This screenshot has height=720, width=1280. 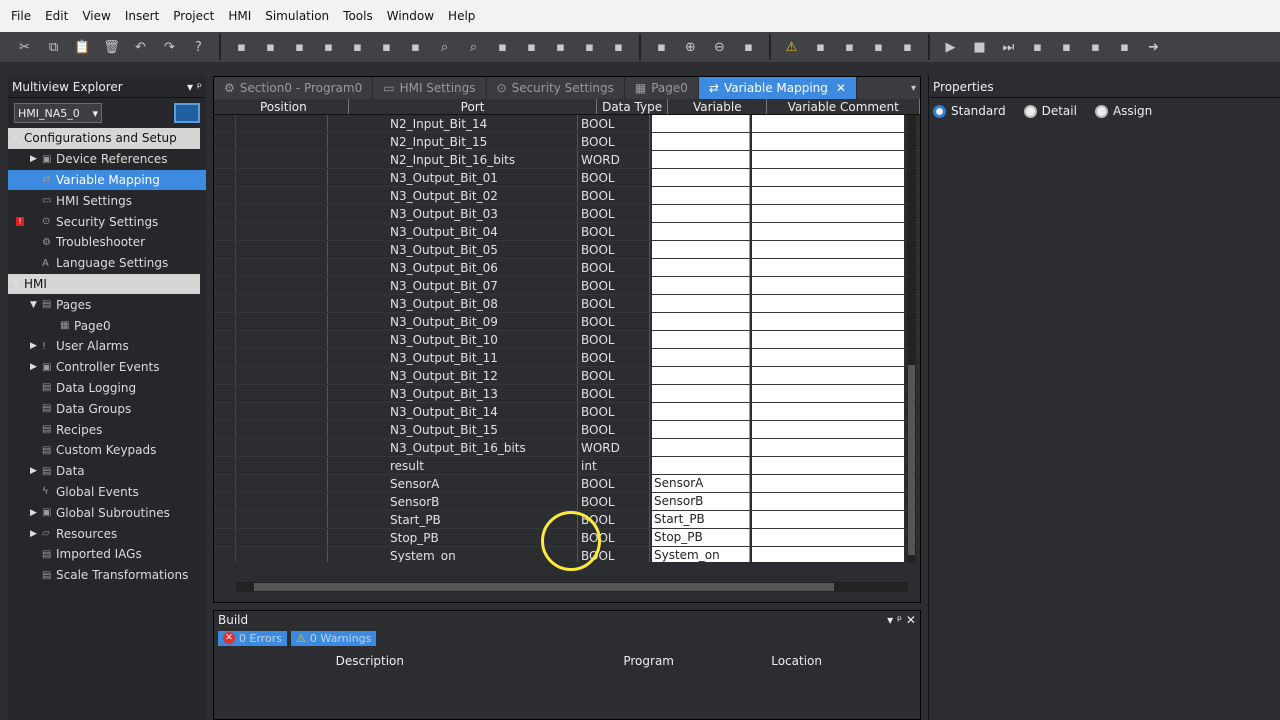 I want to click on stop-icon: ■, so click(x=979, y=47).